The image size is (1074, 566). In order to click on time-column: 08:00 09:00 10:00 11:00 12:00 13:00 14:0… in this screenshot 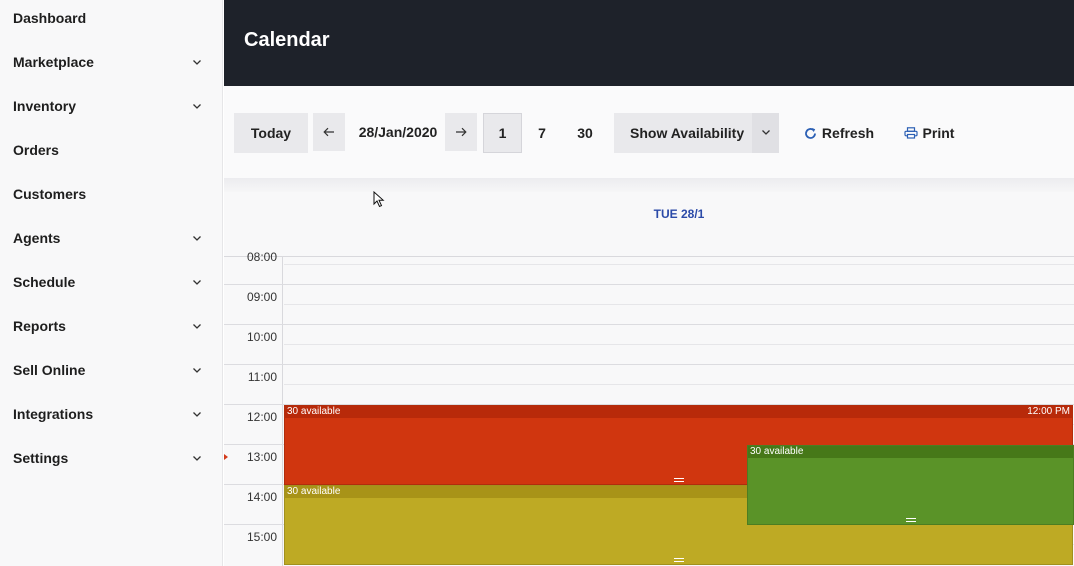, I will do `click(253, 408)`.